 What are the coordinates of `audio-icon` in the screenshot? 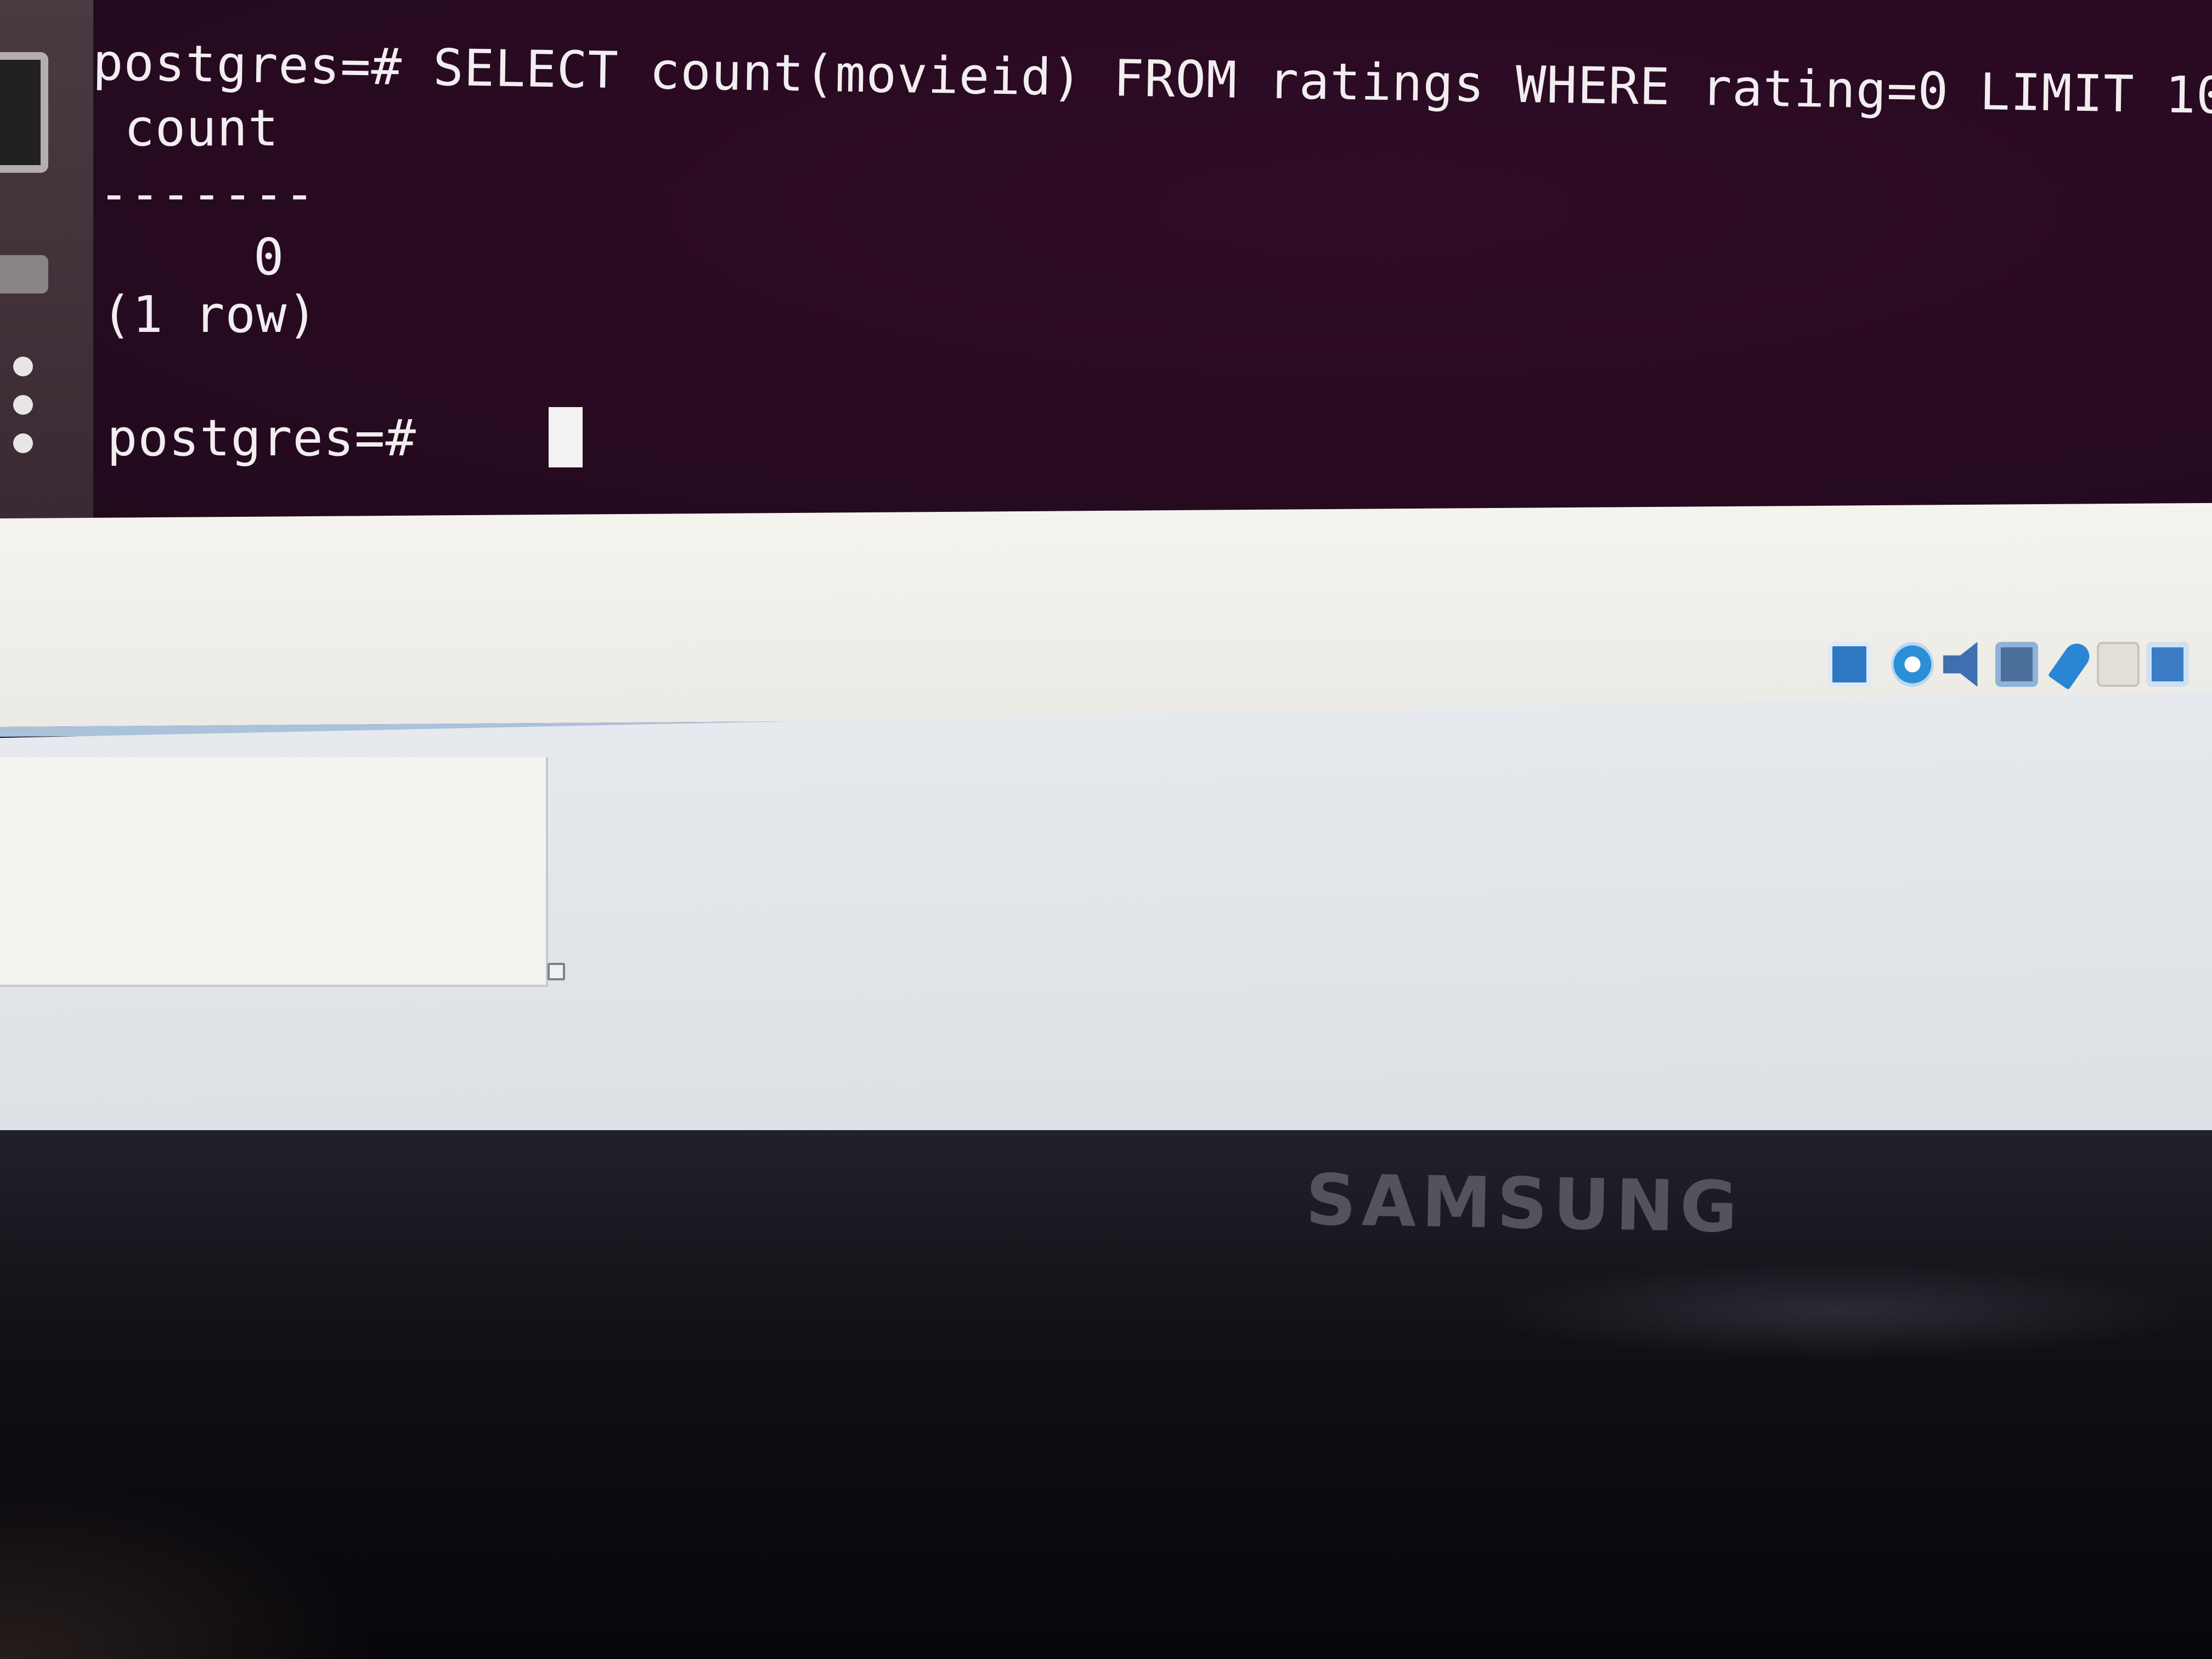 It's located at (1960, 665).